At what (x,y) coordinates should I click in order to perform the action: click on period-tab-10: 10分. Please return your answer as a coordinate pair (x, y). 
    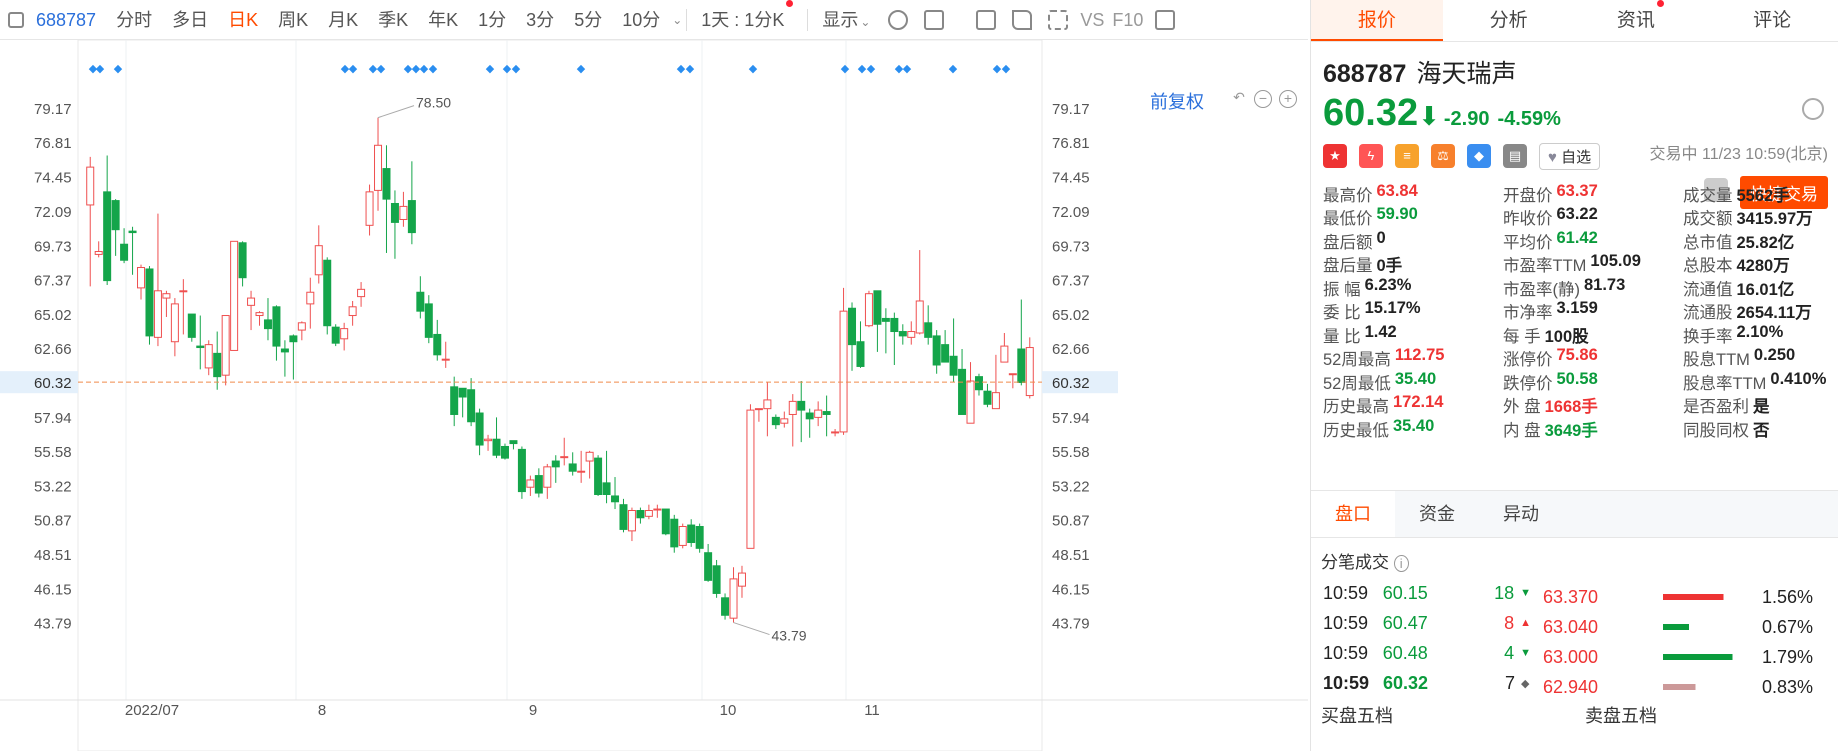
    Looking at the image, I should click on (641, 20).